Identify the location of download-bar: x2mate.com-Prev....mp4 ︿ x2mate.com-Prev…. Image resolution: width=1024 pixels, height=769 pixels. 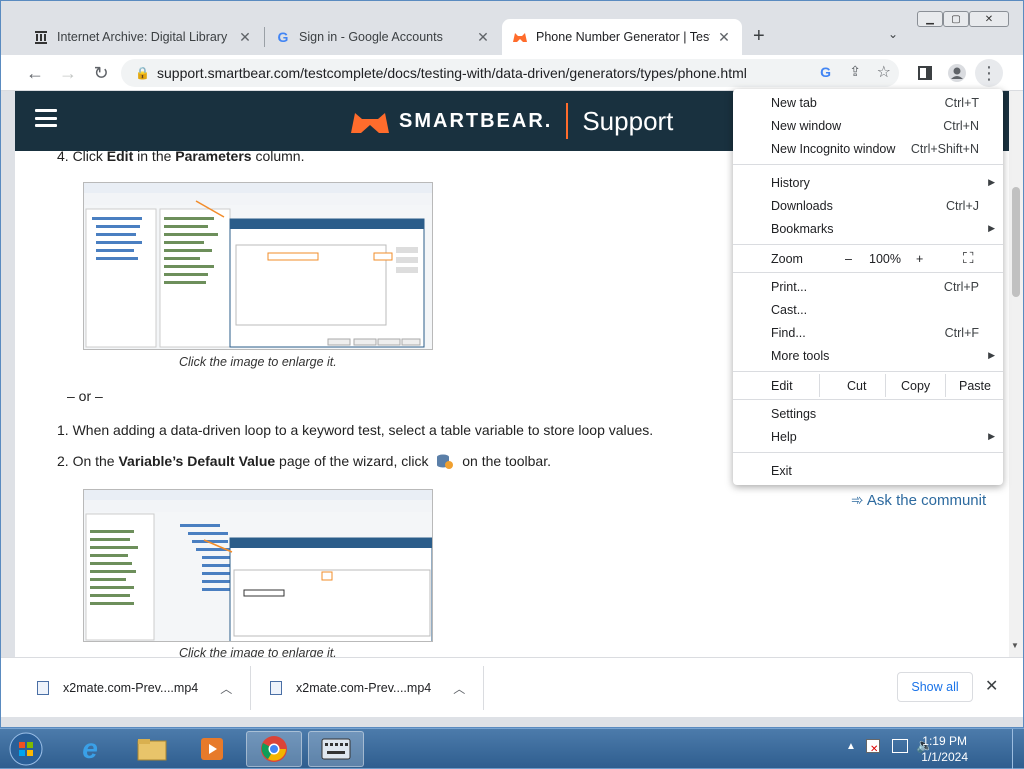
(512, 687).